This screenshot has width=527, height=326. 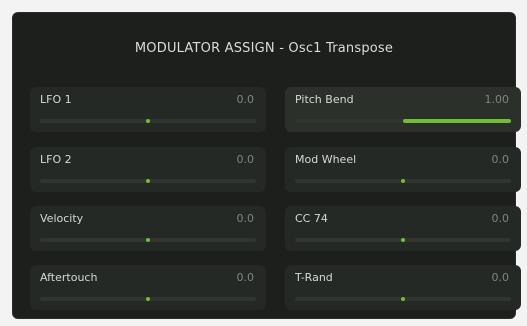 What do you see at coordinates (403, 169) in the screenshot?
I see `mod-slot-mod-wheel: Mod Wheel 0.0` at bounding box center [403, 169].